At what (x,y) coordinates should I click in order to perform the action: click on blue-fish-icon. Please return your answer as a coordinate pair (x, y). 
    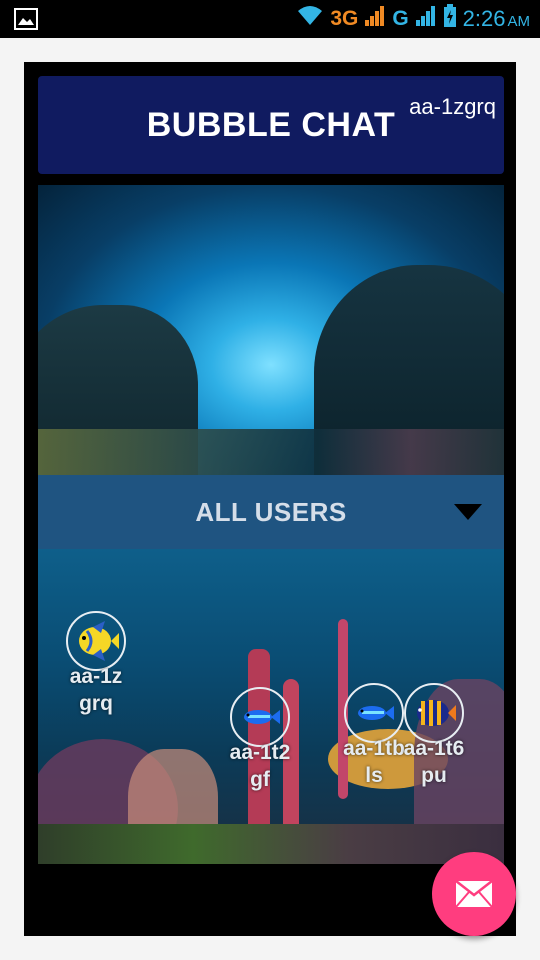
    Looking at the image, I should click on (260, 717).